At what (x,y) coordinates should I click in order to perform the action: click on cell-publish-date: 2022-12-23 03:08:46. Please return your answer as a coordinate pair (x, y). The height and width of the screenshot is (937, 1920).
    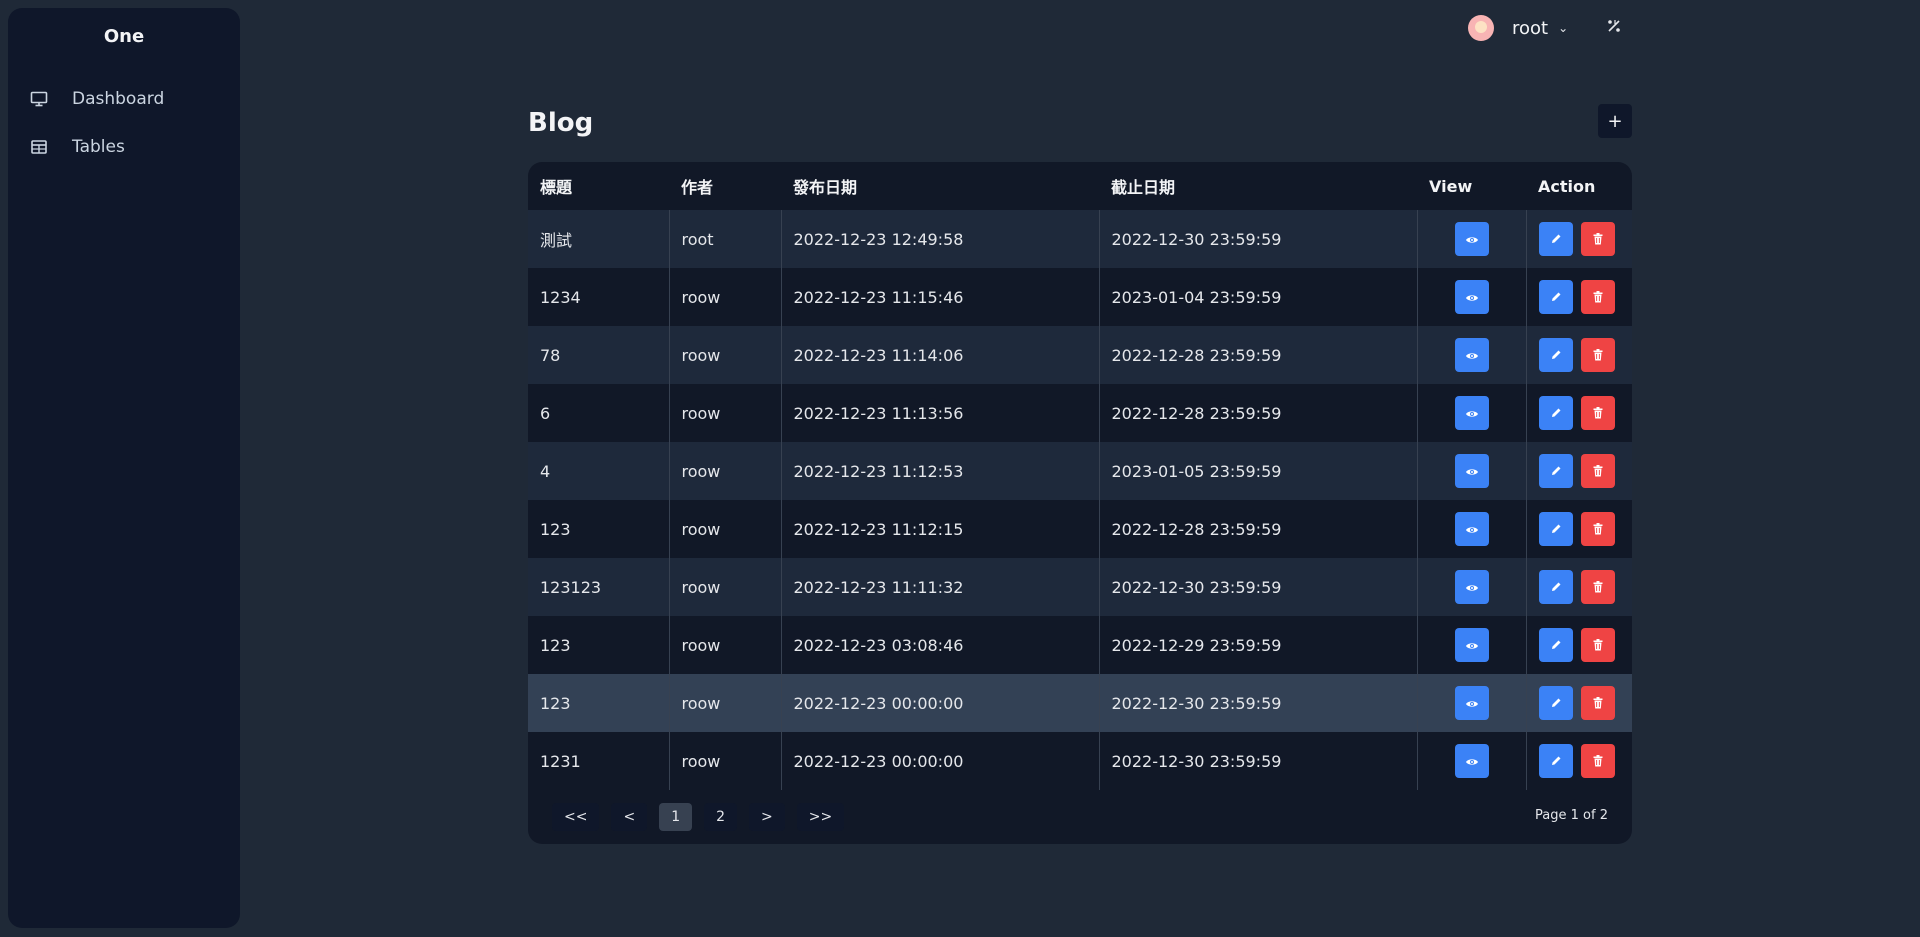
    Looking at the image, I should click on (940, 645).